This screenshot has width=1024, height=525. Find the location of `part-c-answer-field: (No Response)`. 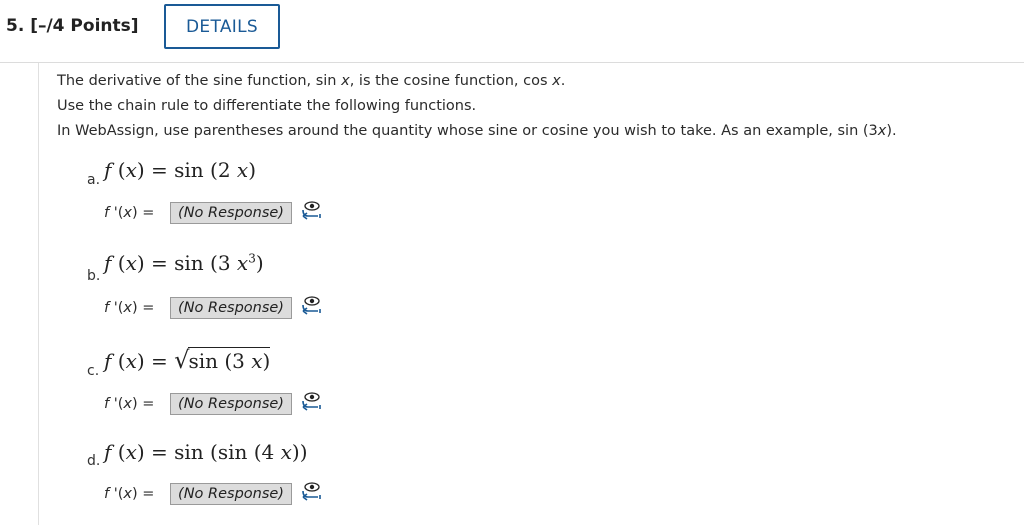

part-c-answer-field: (No Response) is located at coordinates (231, 404).